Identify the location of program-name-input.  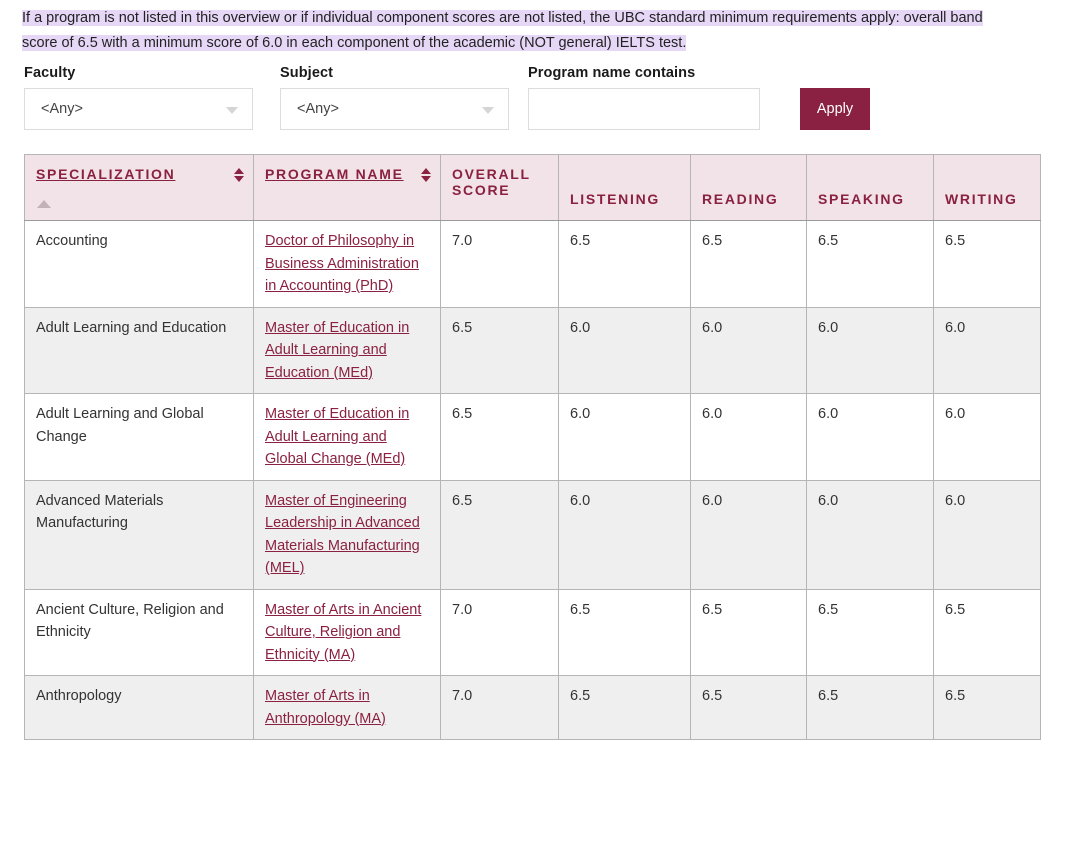
(644, 109).